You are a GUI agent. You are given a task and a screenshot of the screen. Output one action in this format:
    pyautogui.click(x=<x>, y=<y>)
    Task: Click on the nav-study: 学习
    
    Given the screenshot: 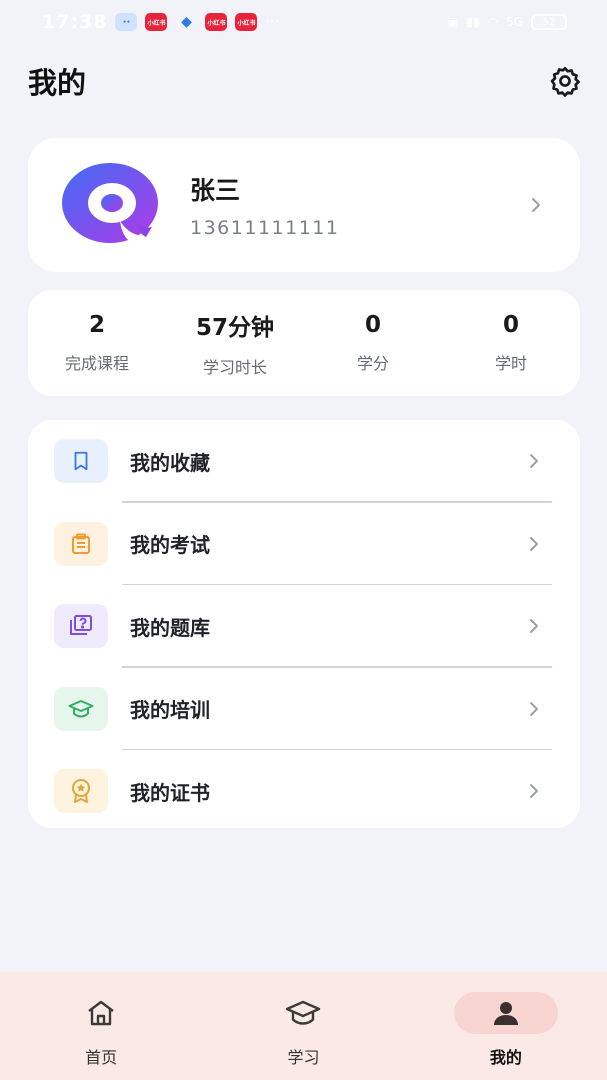 What is the action you would take?
    pyautogui.click(x=303, y=1026)
    